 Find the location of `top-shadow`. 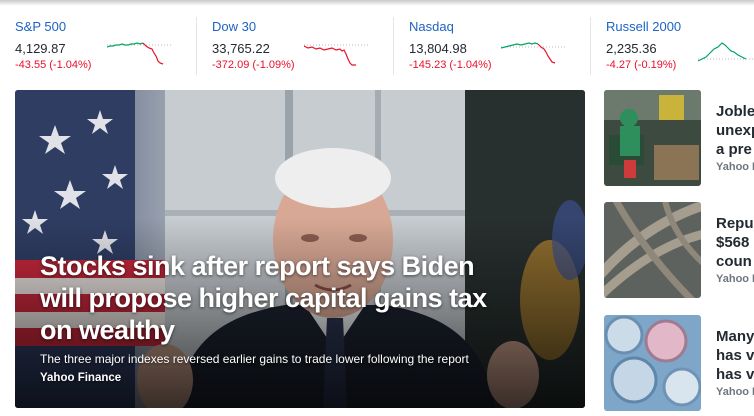

top-shadow is located at coordinates (377, 3).